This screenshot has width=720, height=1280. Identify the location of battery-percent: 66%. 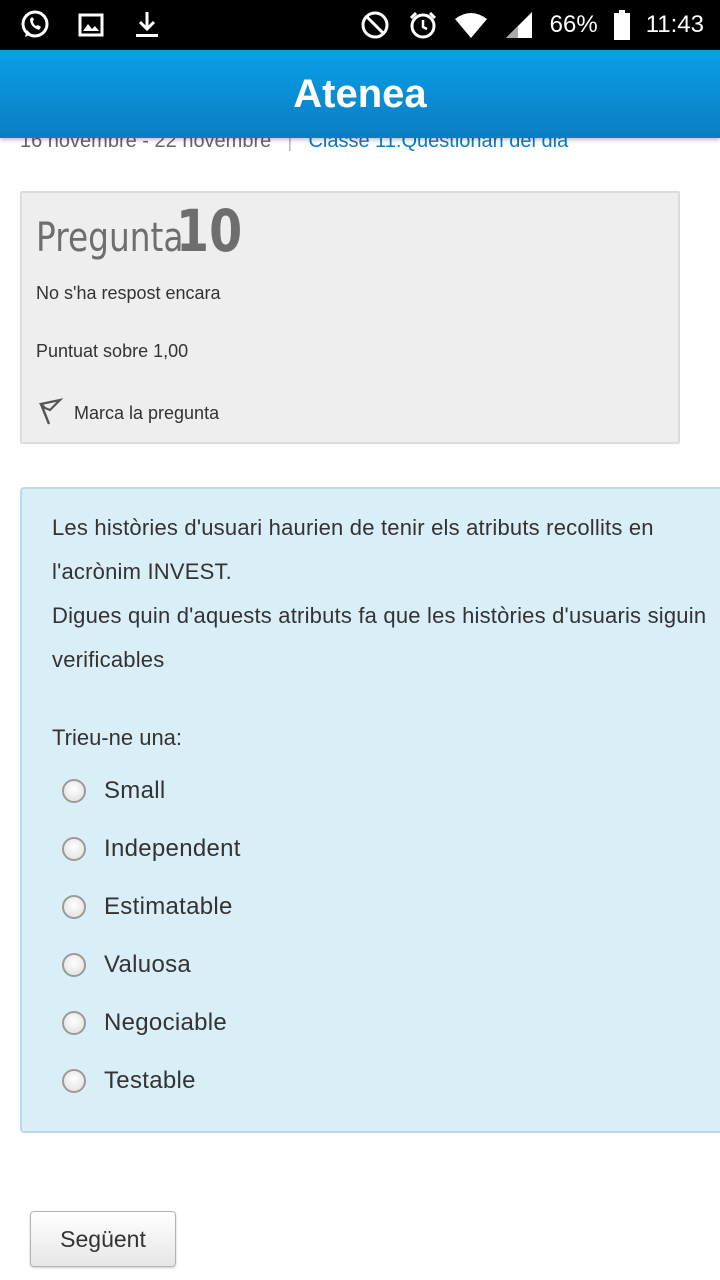
(573, 24).